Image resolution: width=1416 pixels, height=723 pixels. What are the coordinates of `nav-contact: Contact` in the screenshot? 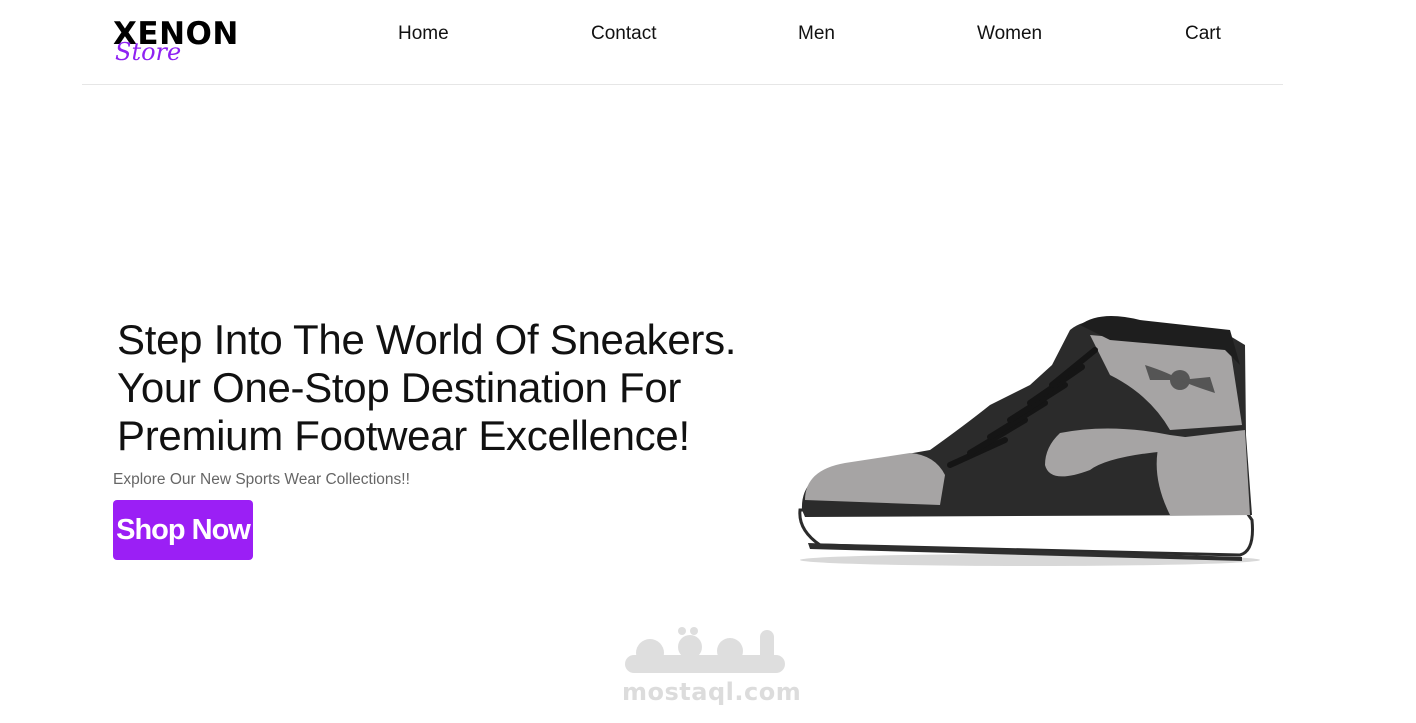 It's located at (623, 34).